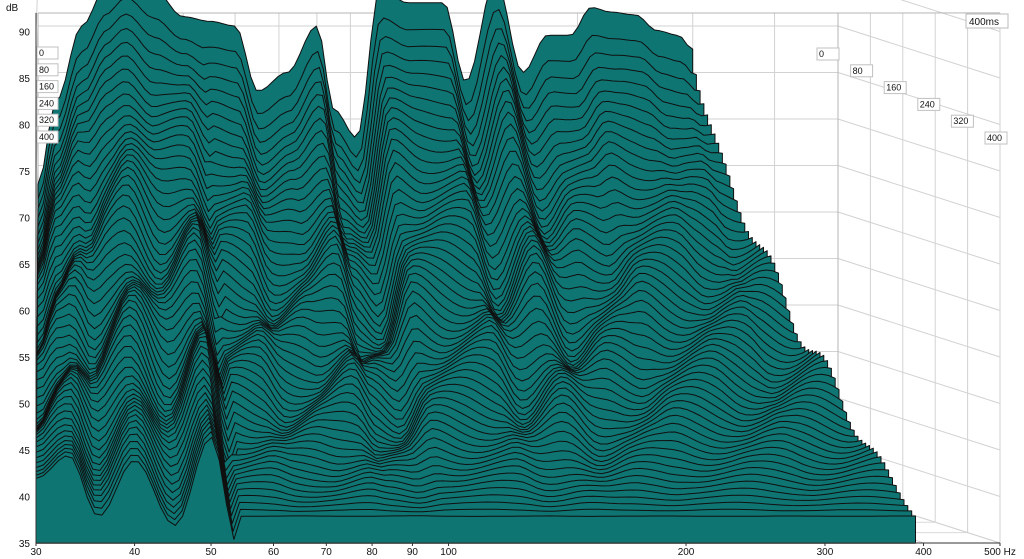 This screenshot has height=559, width=1024. Describe the element at coordinates (25, 312) in the screenshot. I see `y-tick-label: 60` at that location.